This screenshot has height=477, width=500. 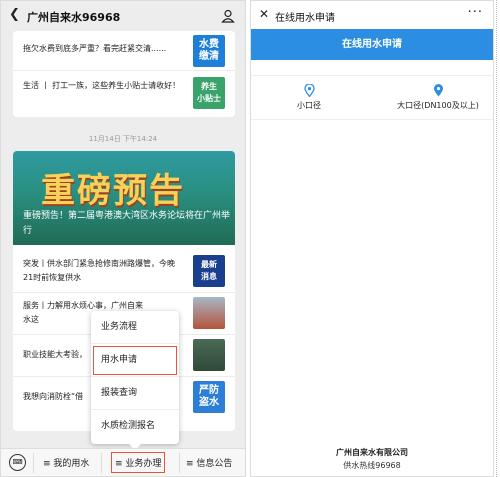 I want to click on menu-item-installation-query: 报装查询, so click(x=135, y=393).